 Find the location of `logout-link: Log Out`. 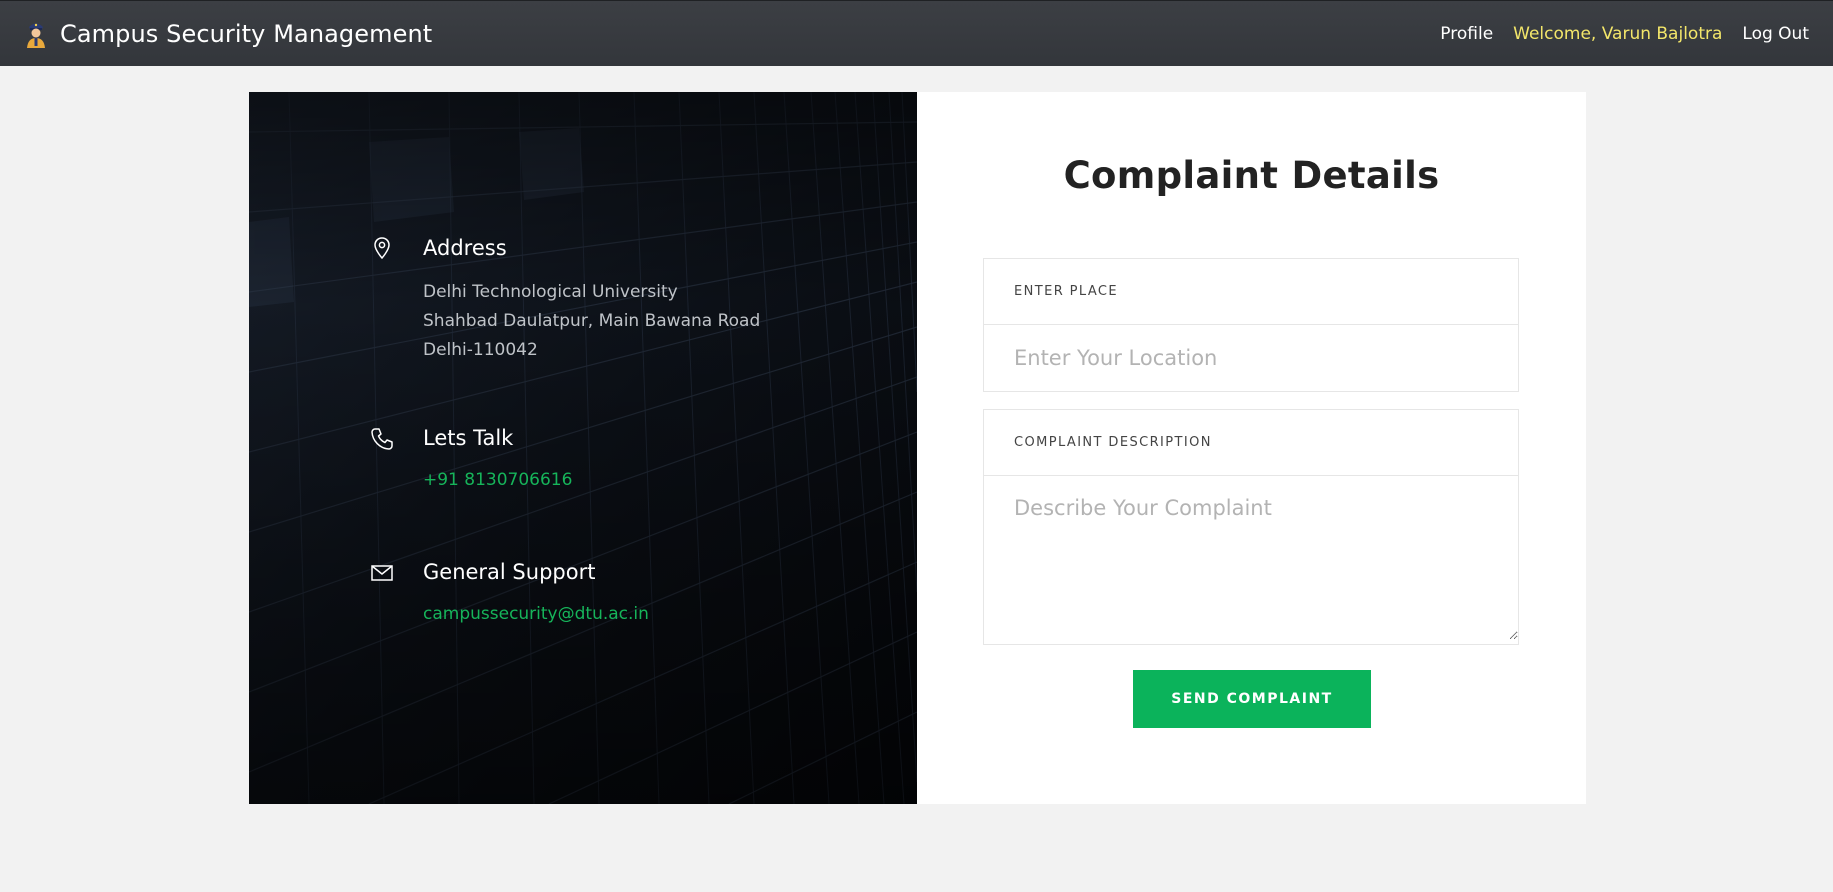

logout-link: Log Out is located at coordinates (1775, 34).